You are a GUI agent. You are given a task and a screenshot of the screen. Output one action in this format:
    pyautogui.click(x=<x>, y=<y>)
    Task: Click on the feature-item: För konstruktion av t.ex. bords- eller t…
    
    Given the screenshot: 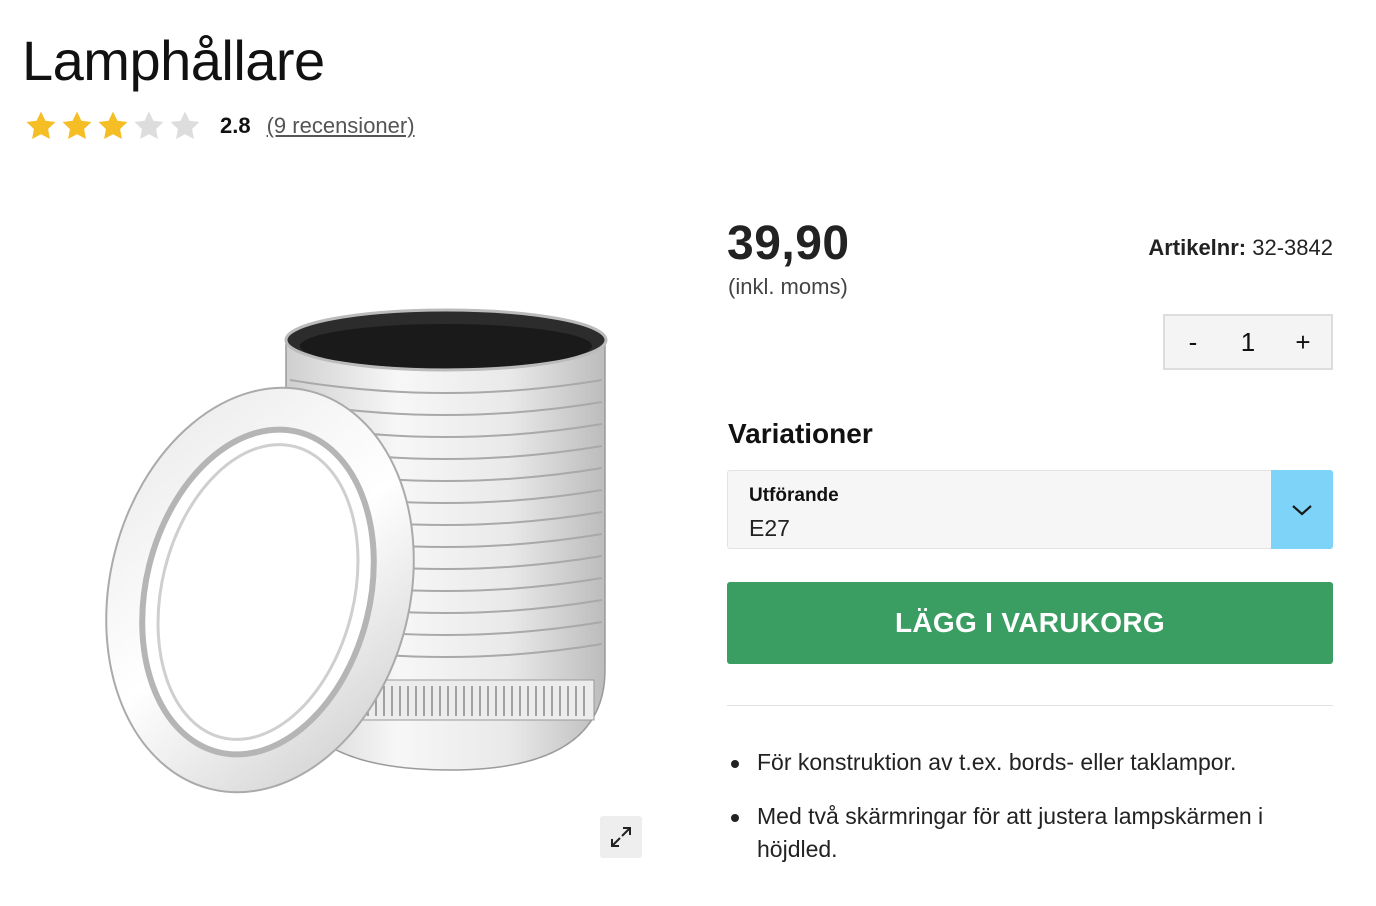 What is the action you would take?
    pyautogui.click(x=1030, y=762)
    